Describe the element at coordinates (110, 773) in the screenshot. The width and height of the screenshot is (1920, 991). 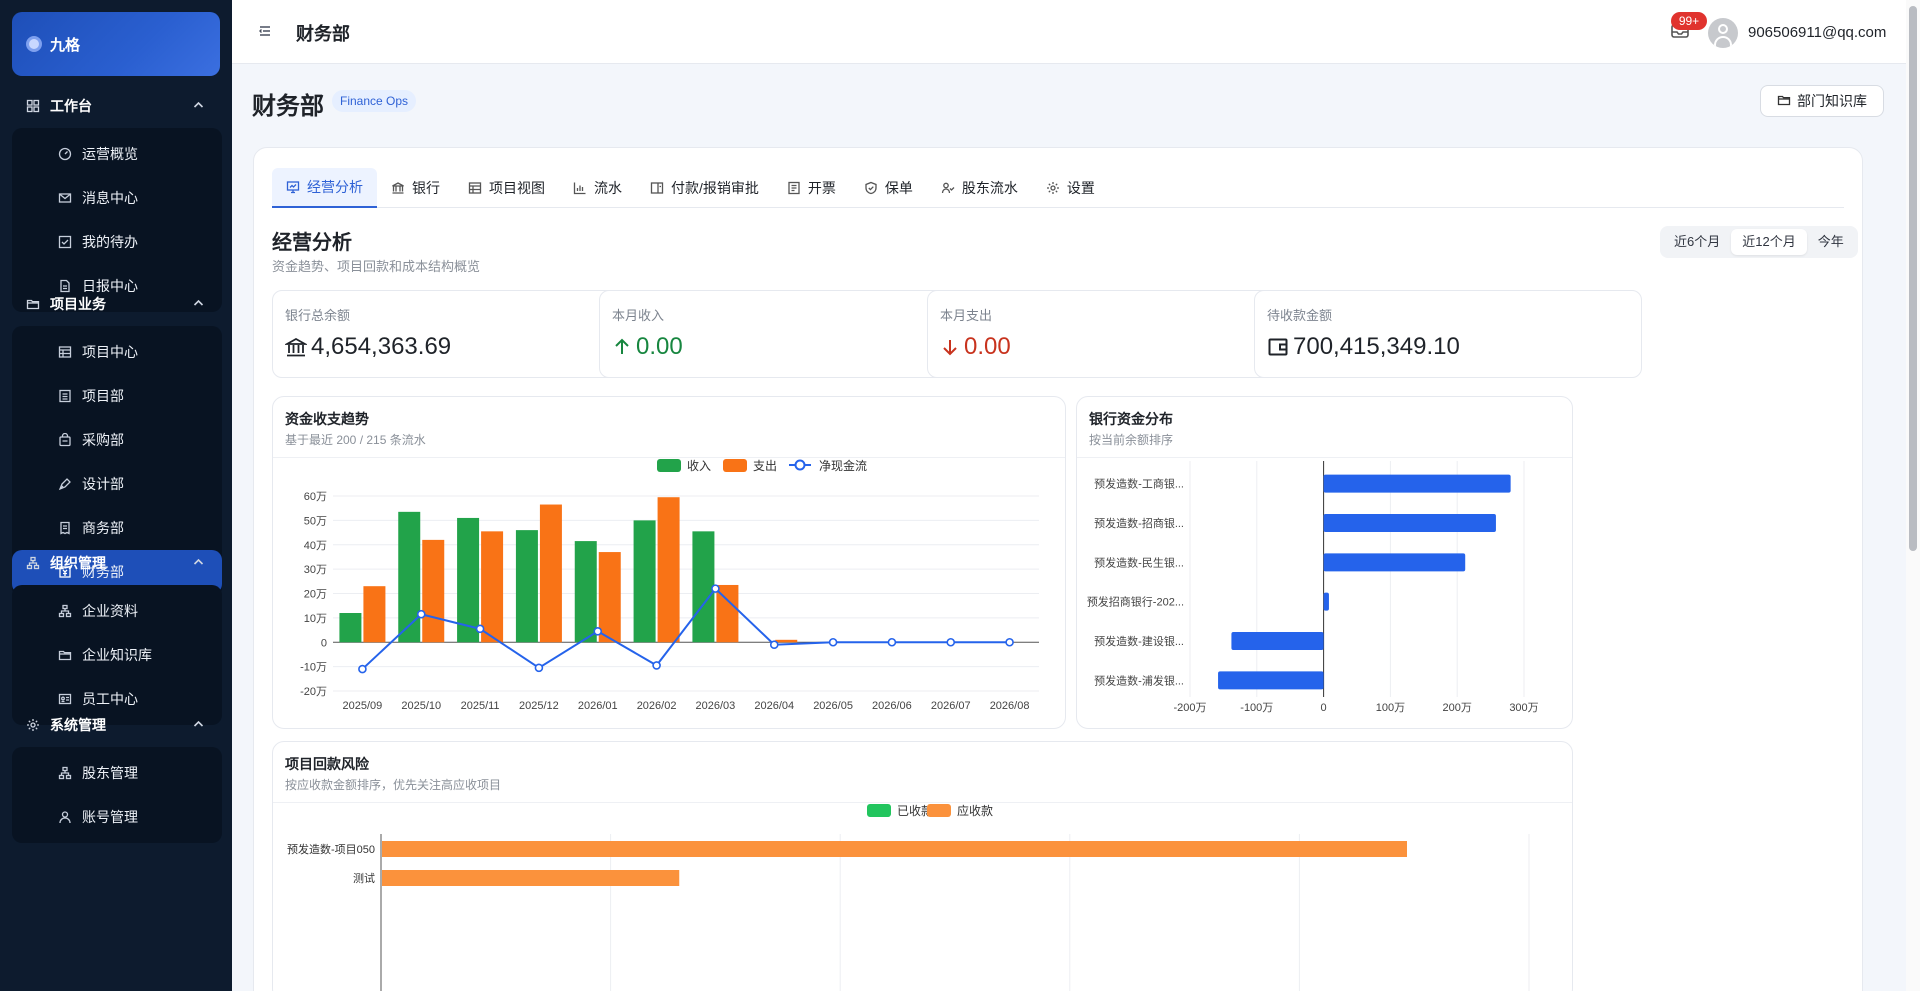
I see `sidebar-item-label: 股东管理` at that location.